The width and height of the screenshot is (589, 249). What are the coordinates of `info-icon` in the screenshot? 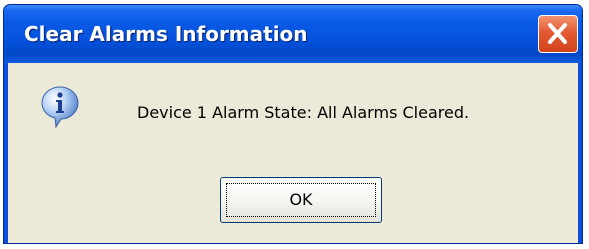 It's located at (60, 107).